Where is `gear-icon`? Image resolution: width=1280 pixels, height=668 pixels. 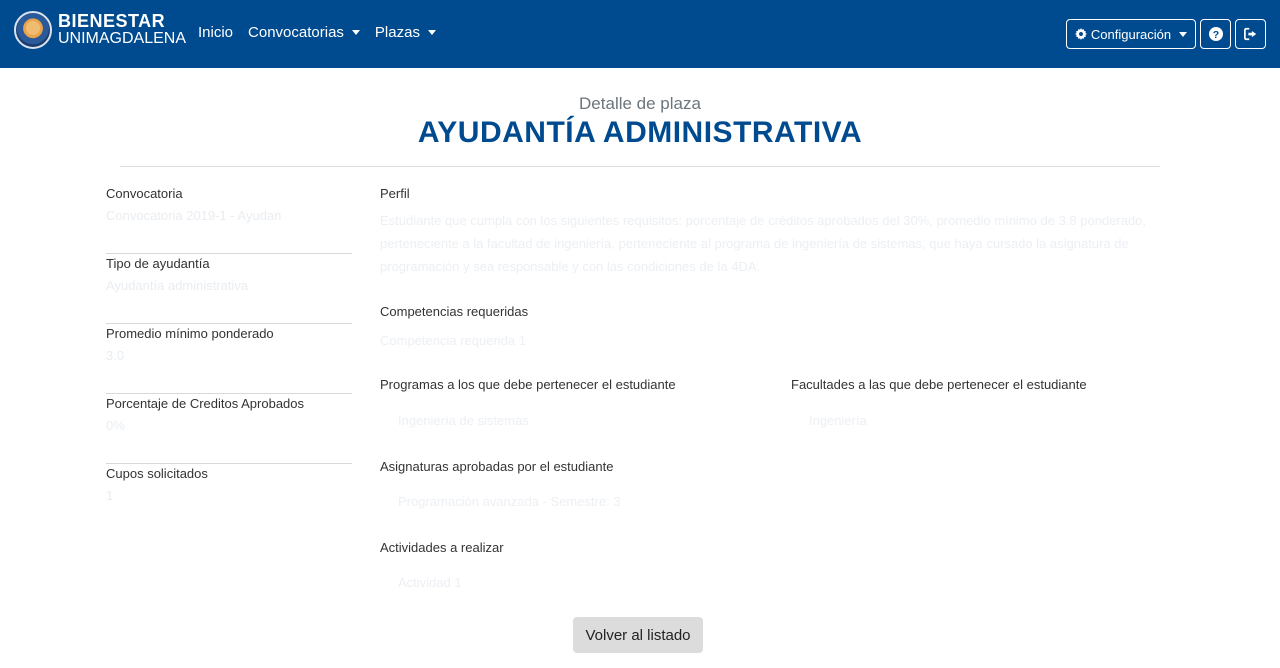
gear-icon is located at coordinates (1080, 34).